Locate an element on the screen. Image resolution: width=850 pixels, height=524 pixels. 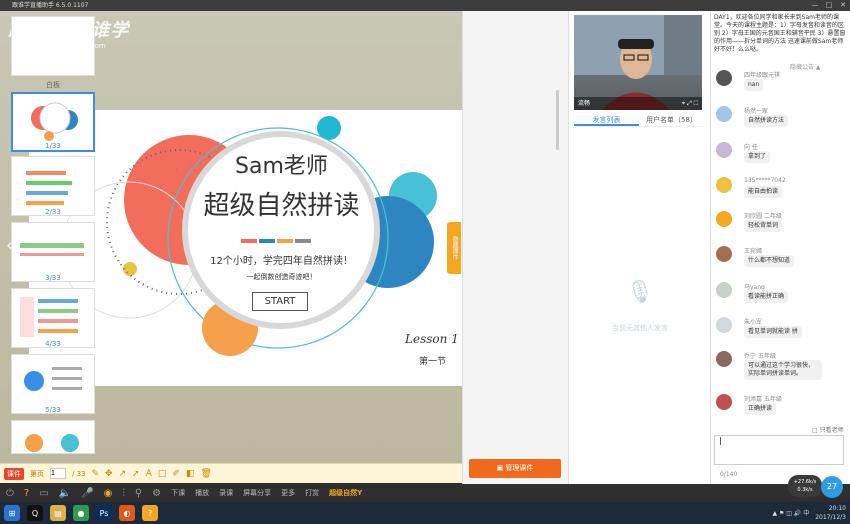
play-button: 播放 is located at coordinates (202, 493).